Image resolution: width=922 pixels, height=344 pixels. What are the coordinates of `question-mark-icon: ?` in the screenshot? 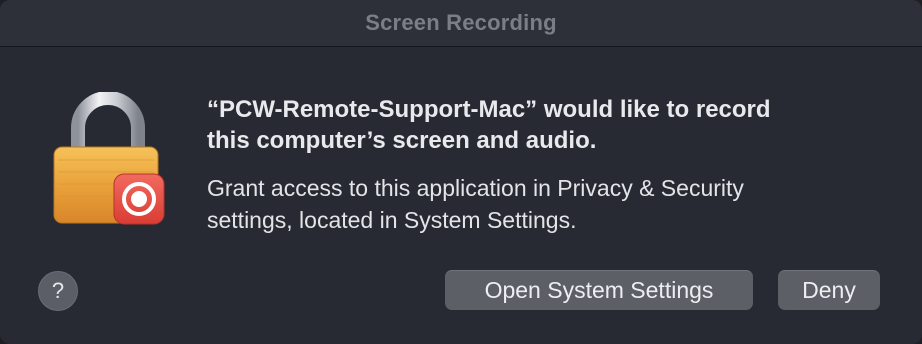 It's located at (58, 290).